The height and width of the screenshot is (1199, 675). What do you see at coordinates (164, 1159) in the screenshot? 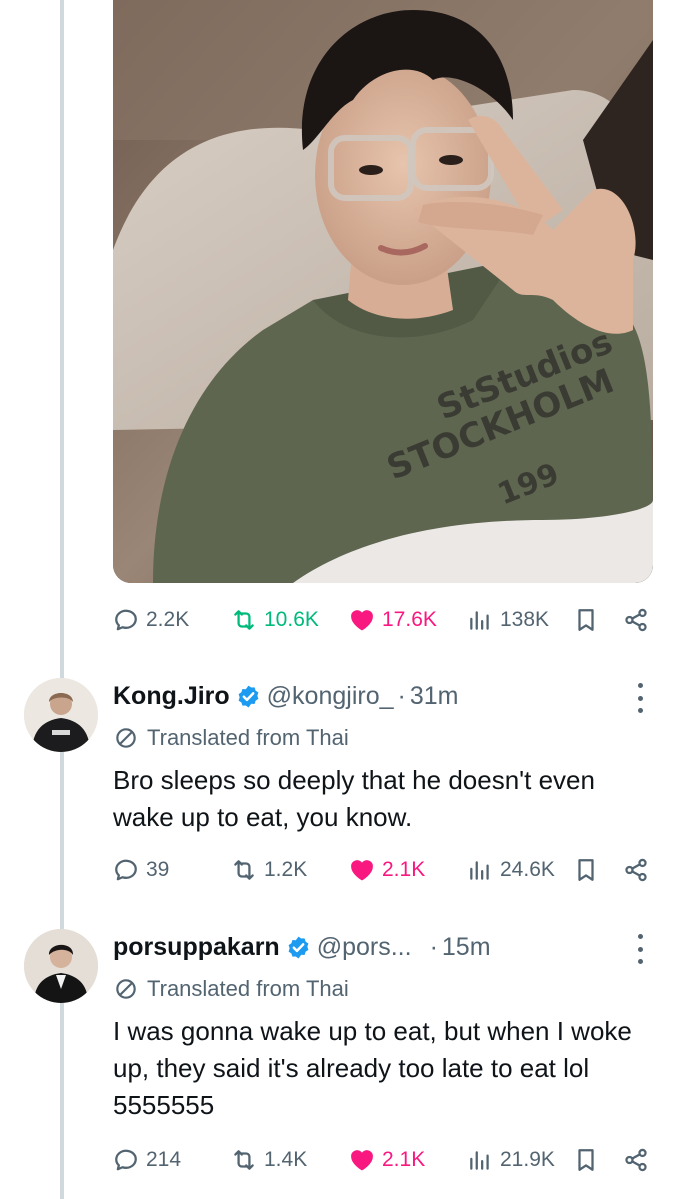
I see `reply-count: 214` at bounding box center [164, 1159].